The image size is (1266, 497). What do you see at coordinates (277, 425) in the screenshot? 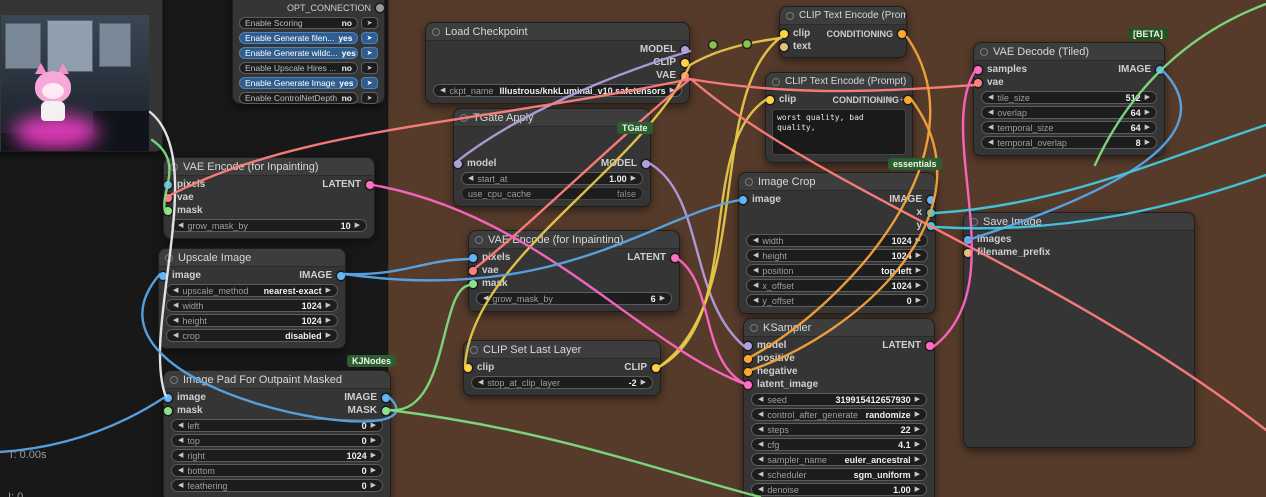
I see `widget-left: ◀ left 0 ▶` at bounding box center [277, 425].